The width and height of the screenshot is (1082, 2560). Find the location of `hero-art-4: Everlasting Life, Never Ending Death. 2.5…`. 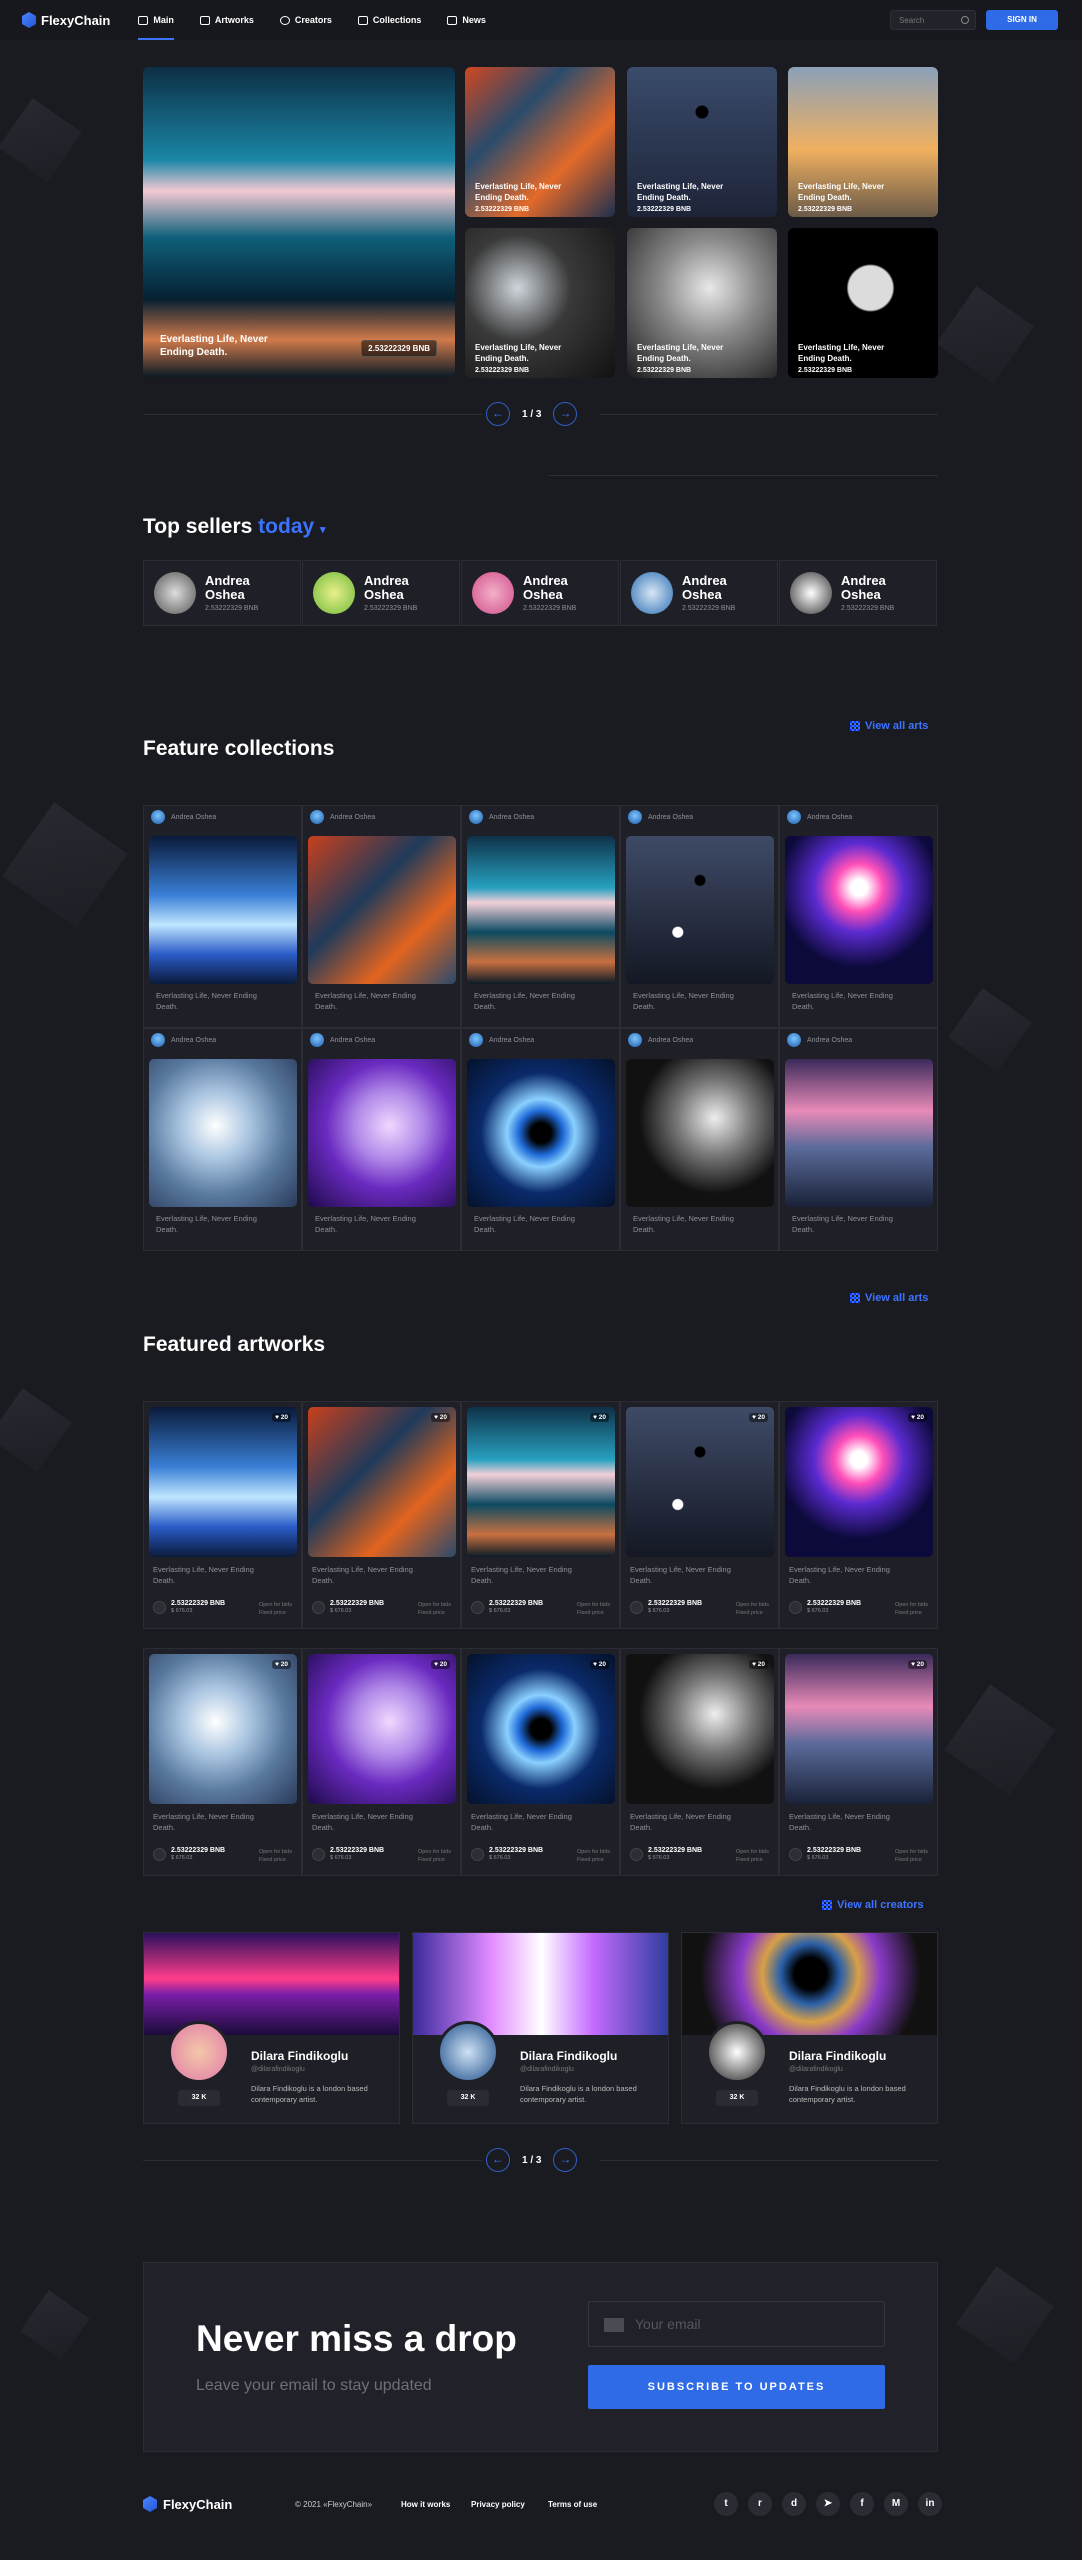

hero-art-4: Everlasting Life, Never Ending Death. 2.5… is located at coordinates (540, 303).